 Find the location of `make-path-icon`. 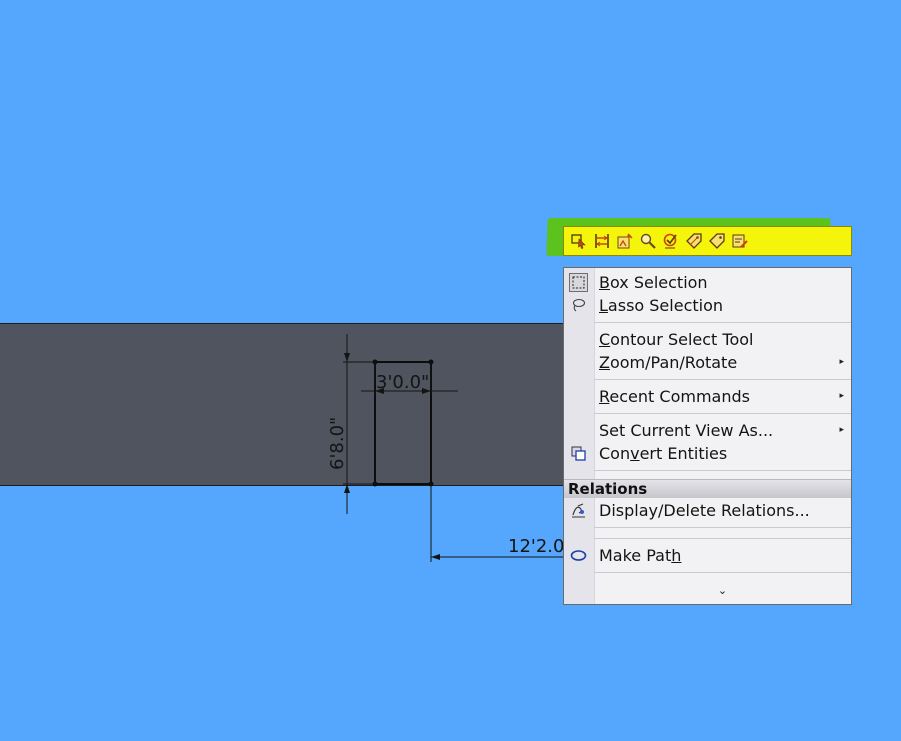

make-path-icon is located at coordinates (578, 555).